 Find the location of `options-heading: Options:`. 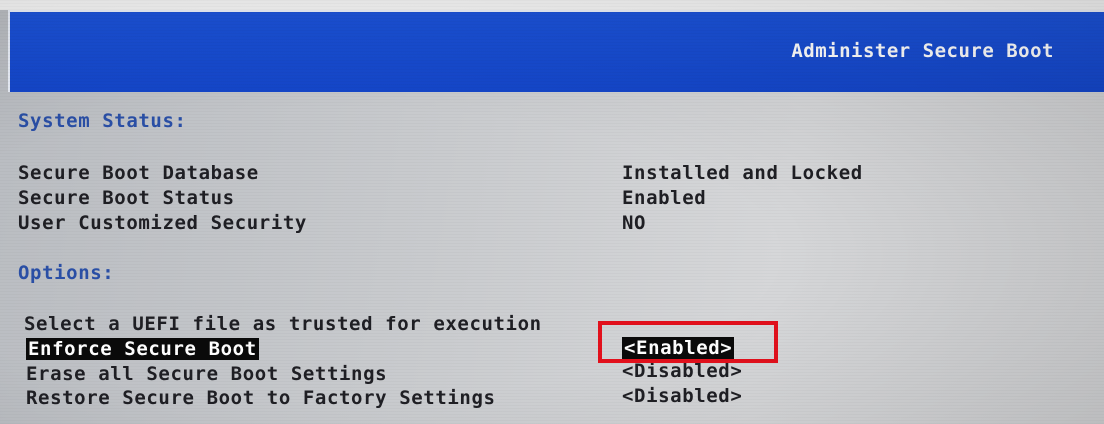

options-heading: Options: is located at coordinates (66, 273).